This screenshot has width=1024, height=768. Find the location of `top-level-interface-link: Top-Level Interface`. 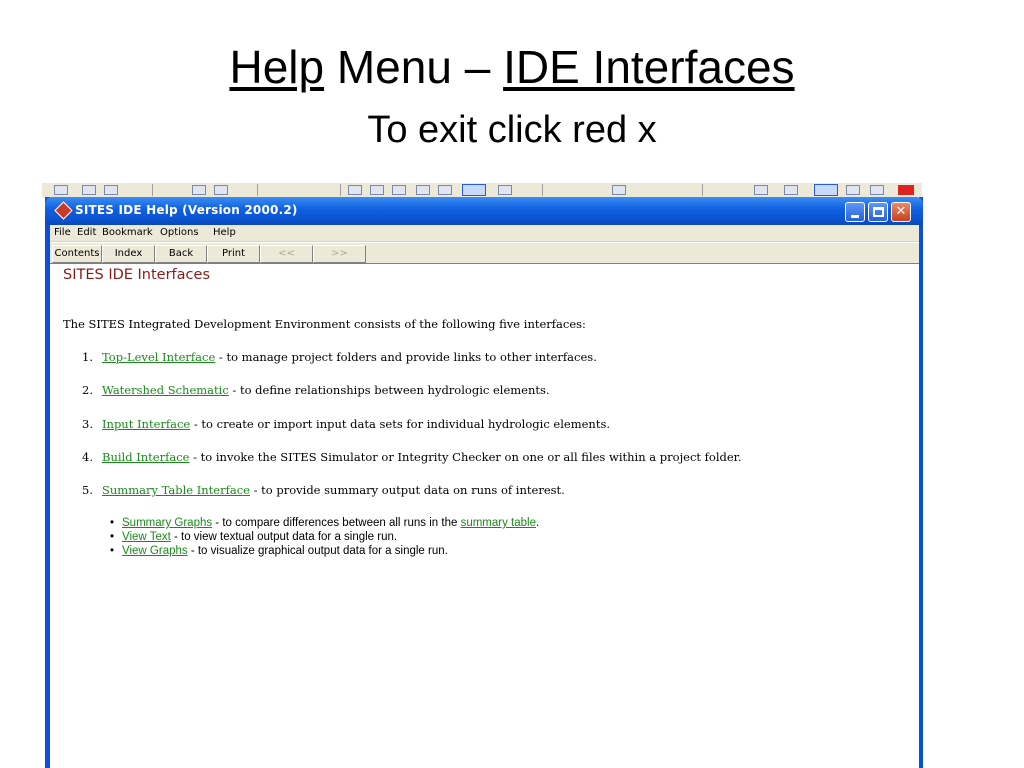

top-level-interface-link: Top-Level Interface is located at coordinates (158, 357).